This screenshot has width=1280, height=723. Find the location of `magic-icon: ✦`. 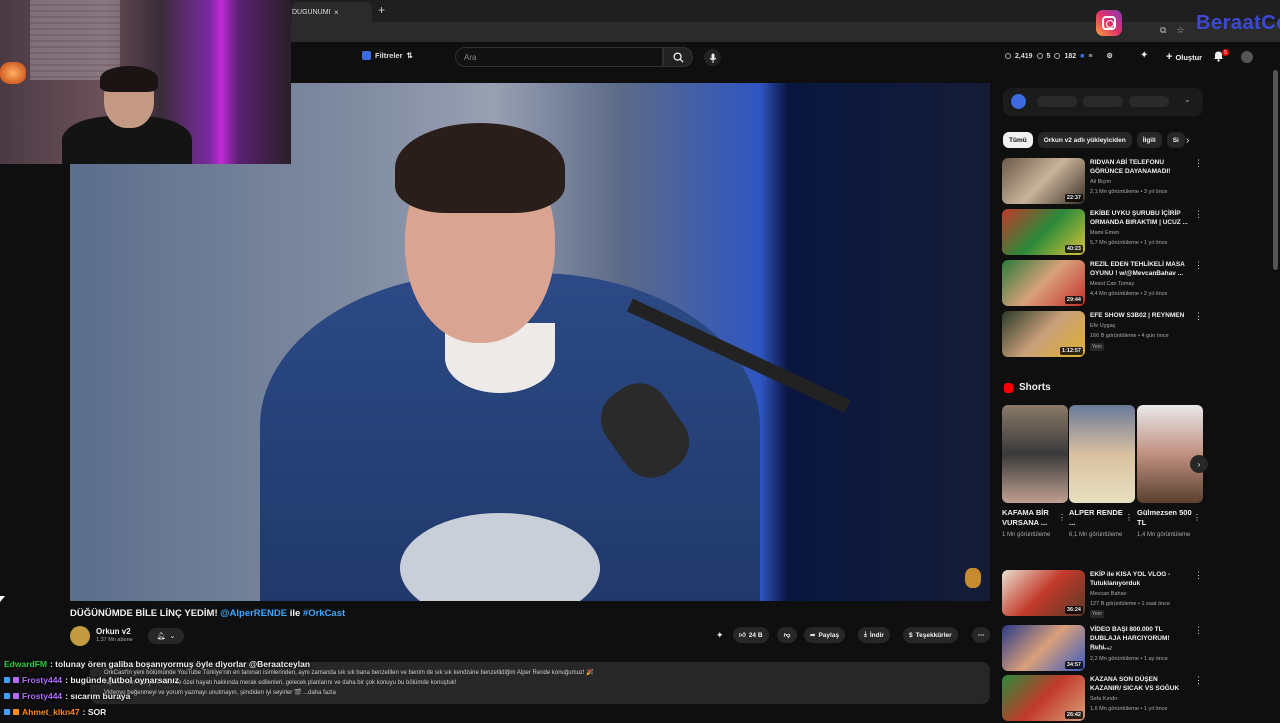

magic-icon: ✦ is located at coordinates (1144, 55).